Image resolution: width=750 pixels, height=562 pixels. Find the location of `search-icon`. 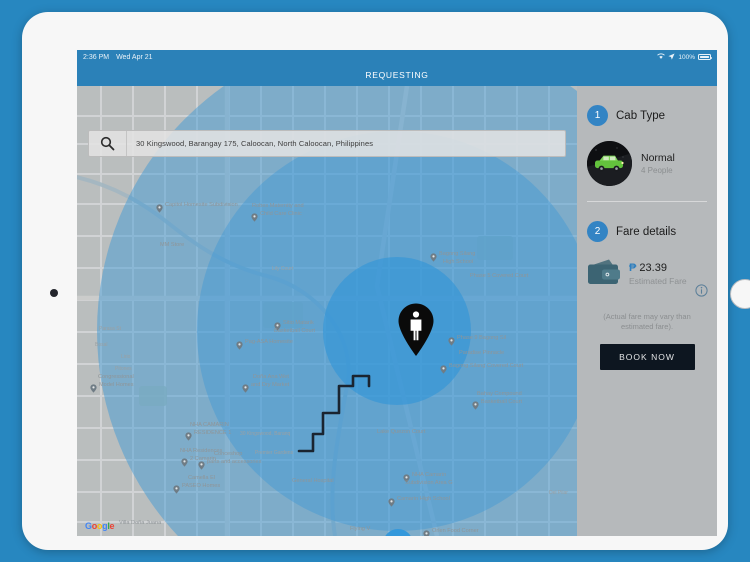

search-icon is located at coordinates (107, 143).